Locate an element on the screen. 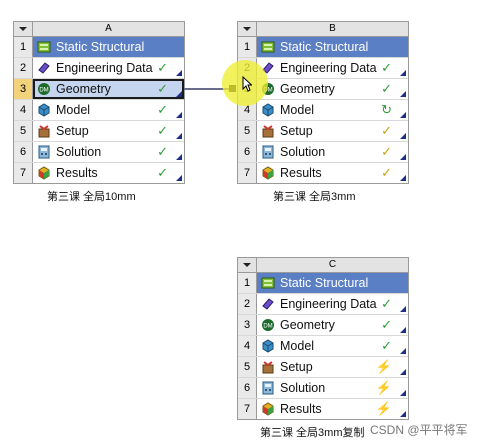  lightning-icon: ⚡ is located at coordinates (383, 408).